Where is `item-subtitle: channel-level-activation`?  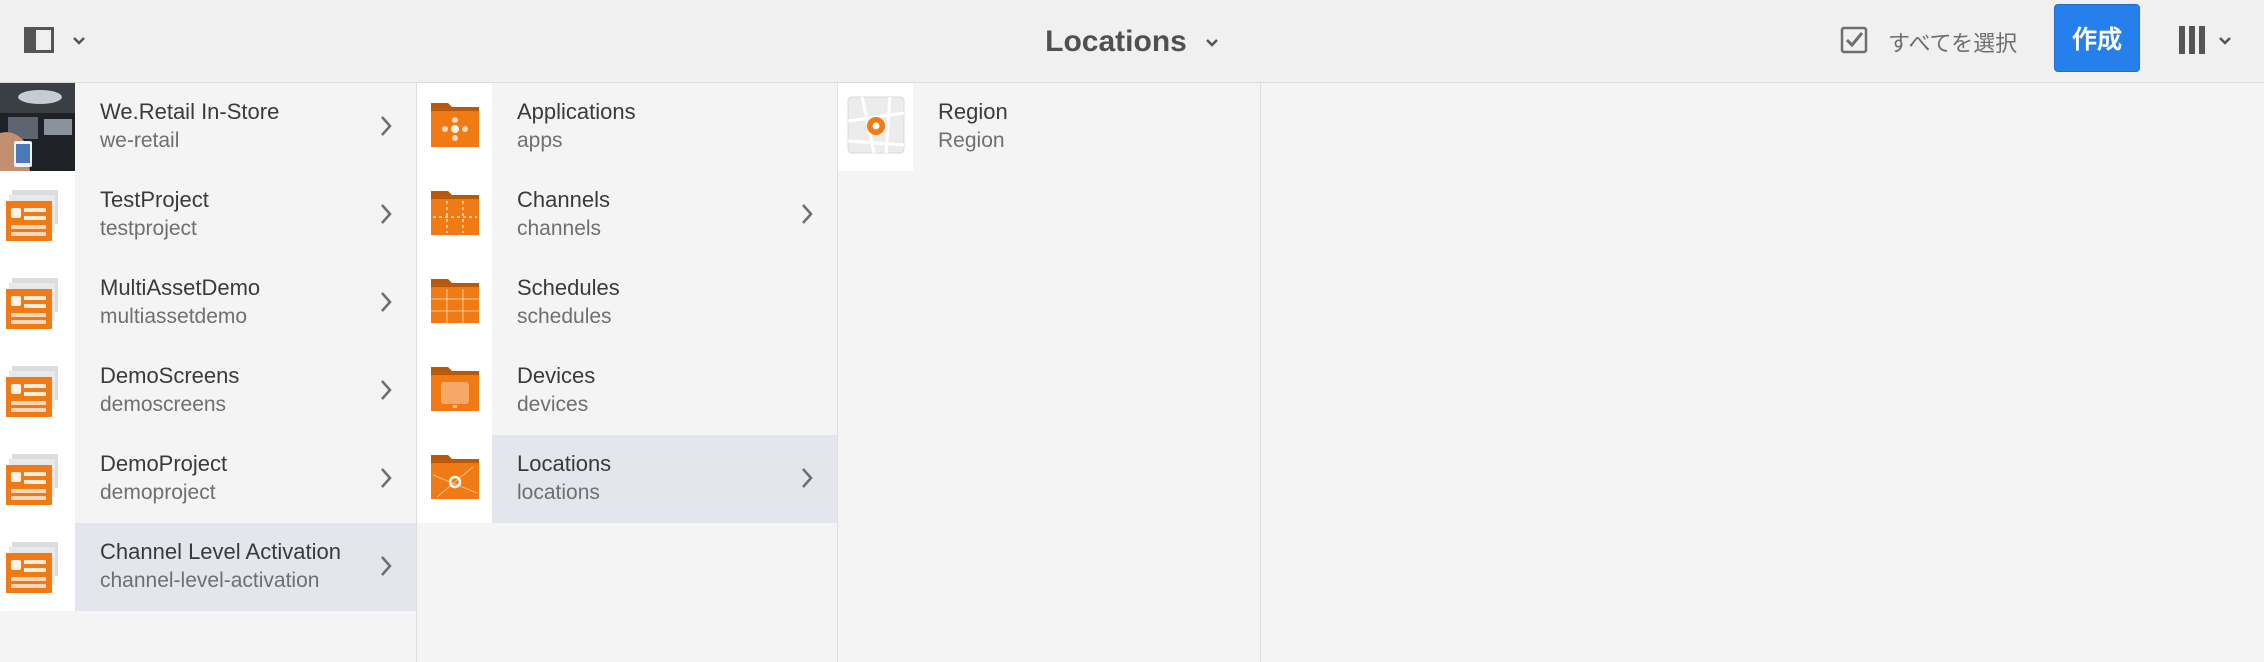 item-subtitle: channel-level-activation is located at coordinates (210, 580).